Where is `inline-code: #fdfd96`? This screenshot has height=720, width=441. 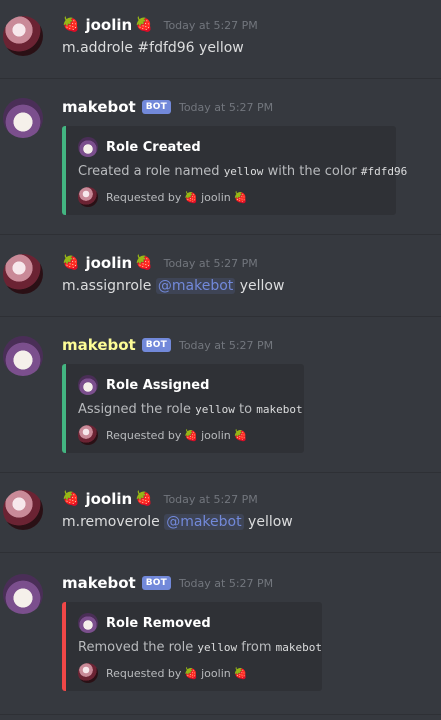 inline-code: #fdfd96 is located at coordinates (384, 171).